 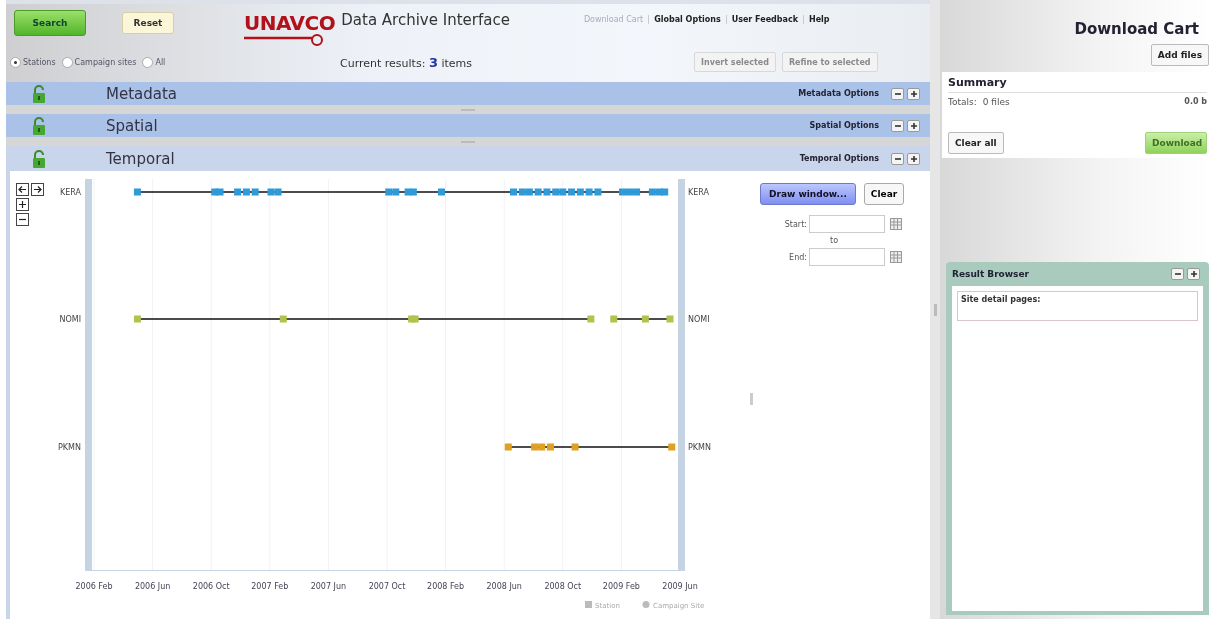 I want to click on reset-button: Reset, so click(x=148, y=23).